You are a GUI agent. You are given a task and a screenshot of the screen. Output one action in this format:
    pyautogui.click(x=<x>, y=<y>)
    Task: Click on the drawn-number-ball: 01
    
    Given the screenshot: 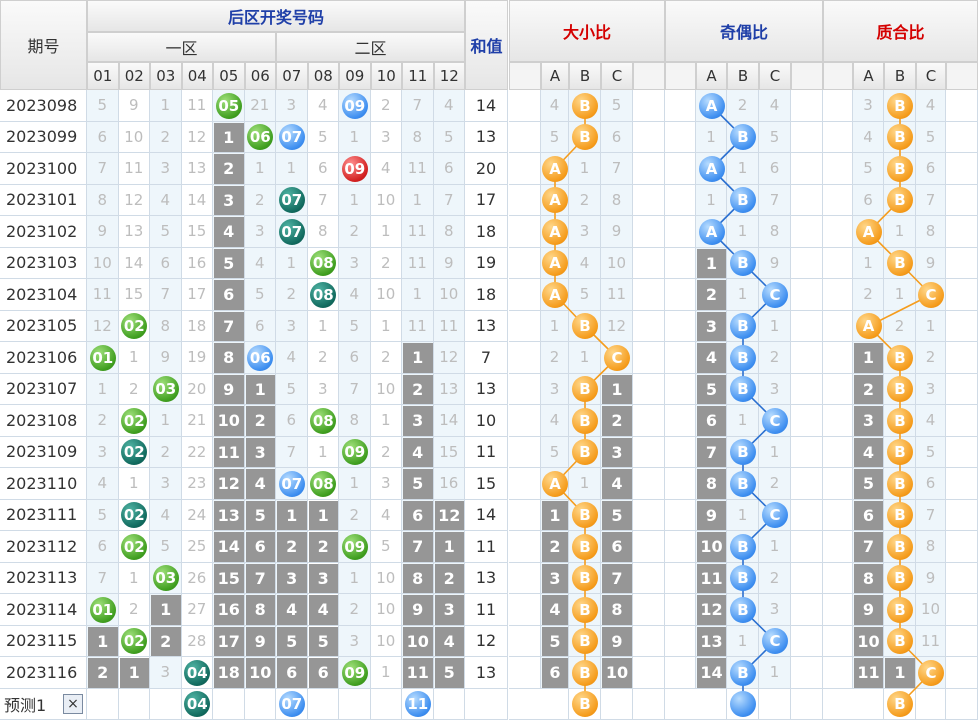 What is the action you would take?
    pyautogui.click(x=102, y=357)
    